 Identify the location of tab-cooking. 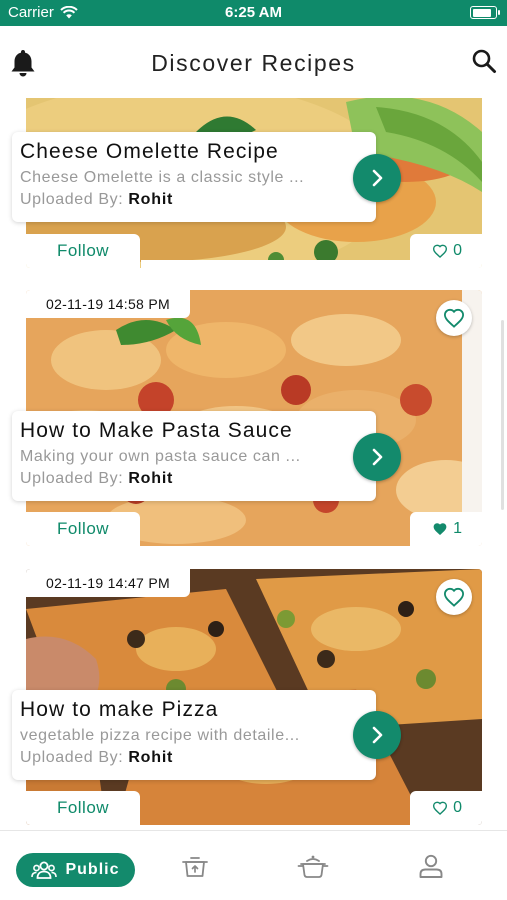
(313, 865).